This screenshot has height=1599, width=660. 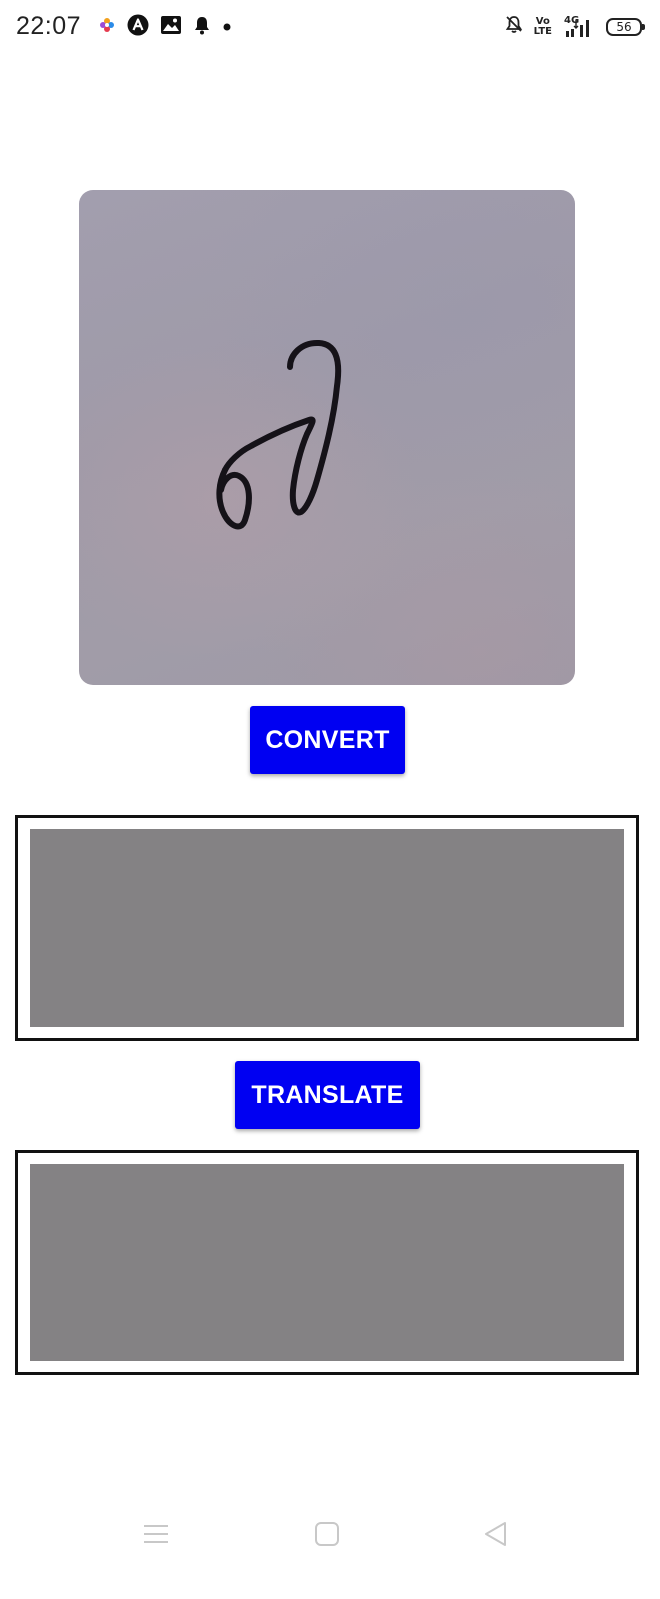 I want to click on menu-icon, so click(x=156, y=1536).